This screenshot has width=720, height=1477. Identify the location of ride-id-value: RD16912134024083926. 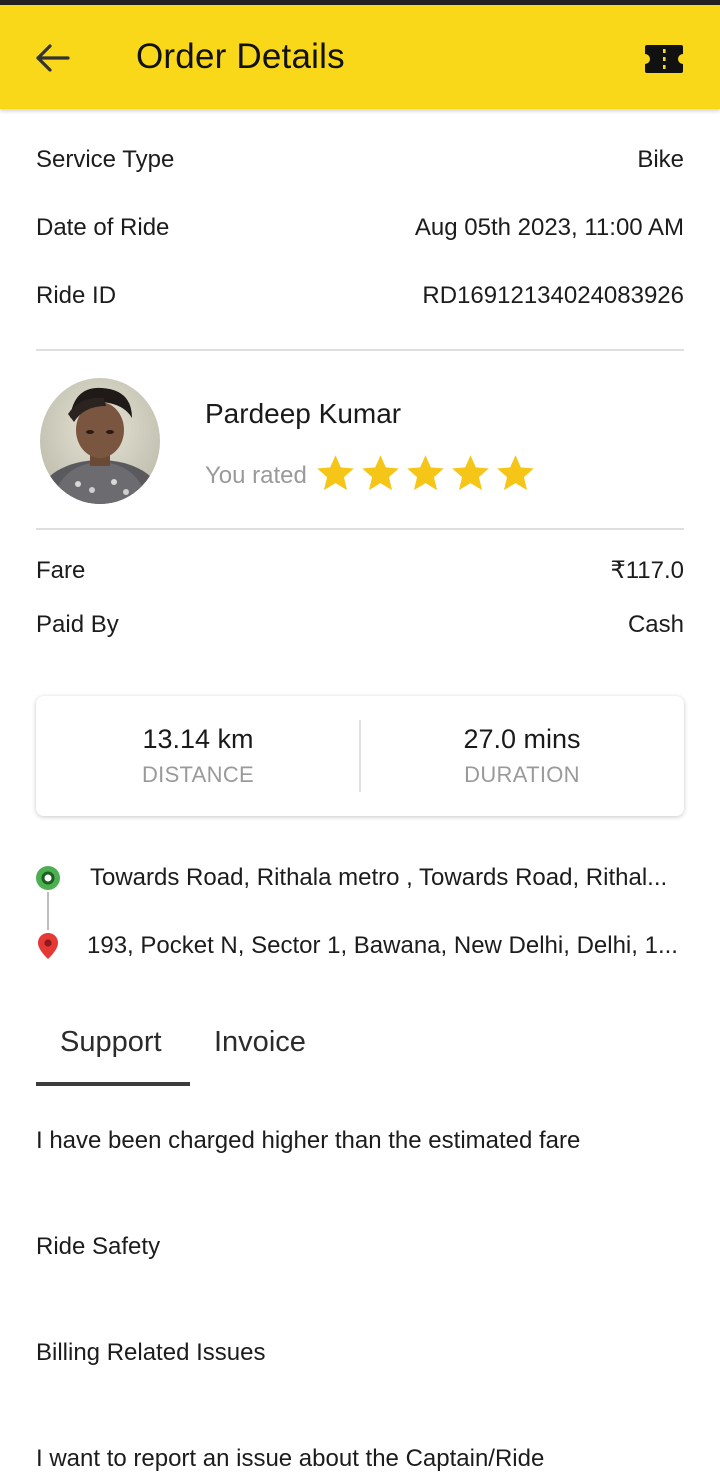
(553, 295).